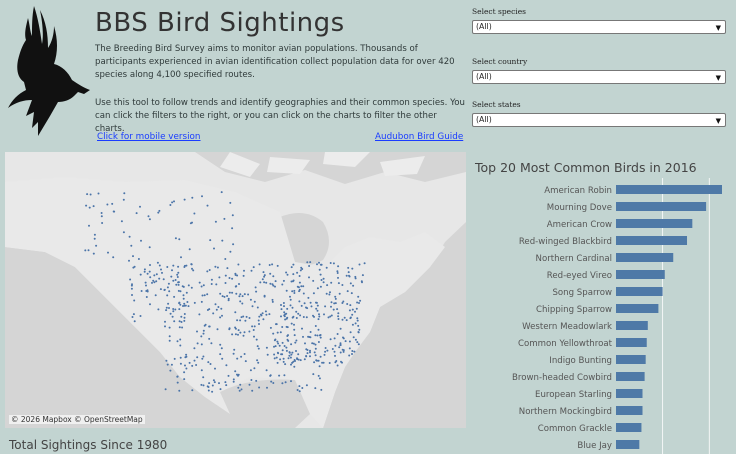  What do you see at coordinates (599, 77) in the screenshot?
I see `country-select: (All) ▼` at bounding box center [599, 77].